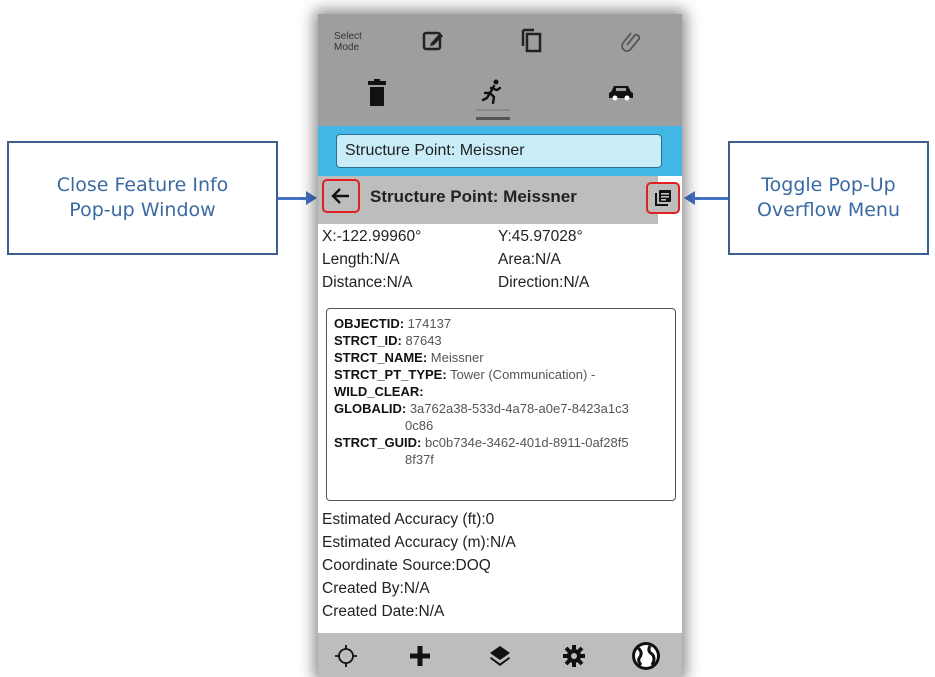 The width and height of the screenshot is (935, 677). Describe the element at coordinates (631, 41) in the screenshot. I see `attach-icon` at that location.